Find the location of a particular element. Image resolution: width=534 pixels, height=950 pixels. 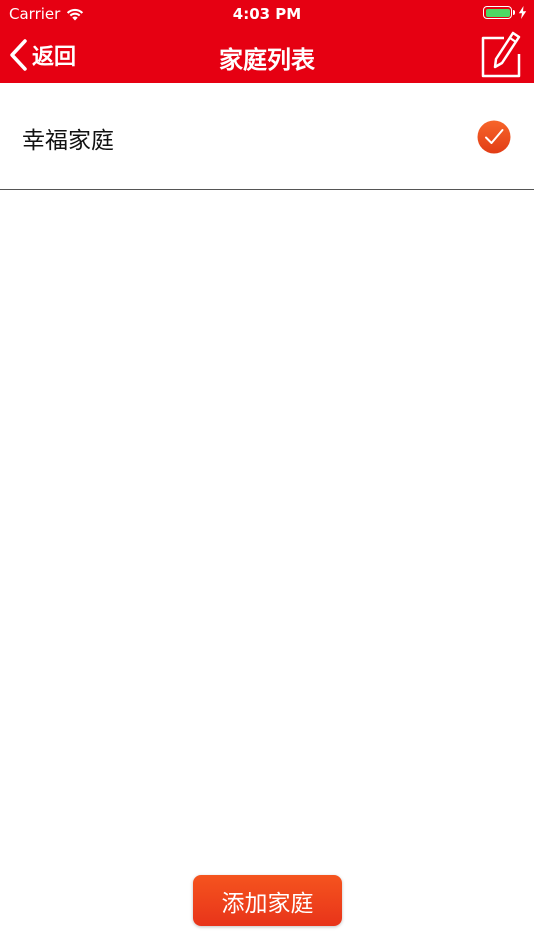

page-title: 家庭列表 is located at coordinates (267, 60).